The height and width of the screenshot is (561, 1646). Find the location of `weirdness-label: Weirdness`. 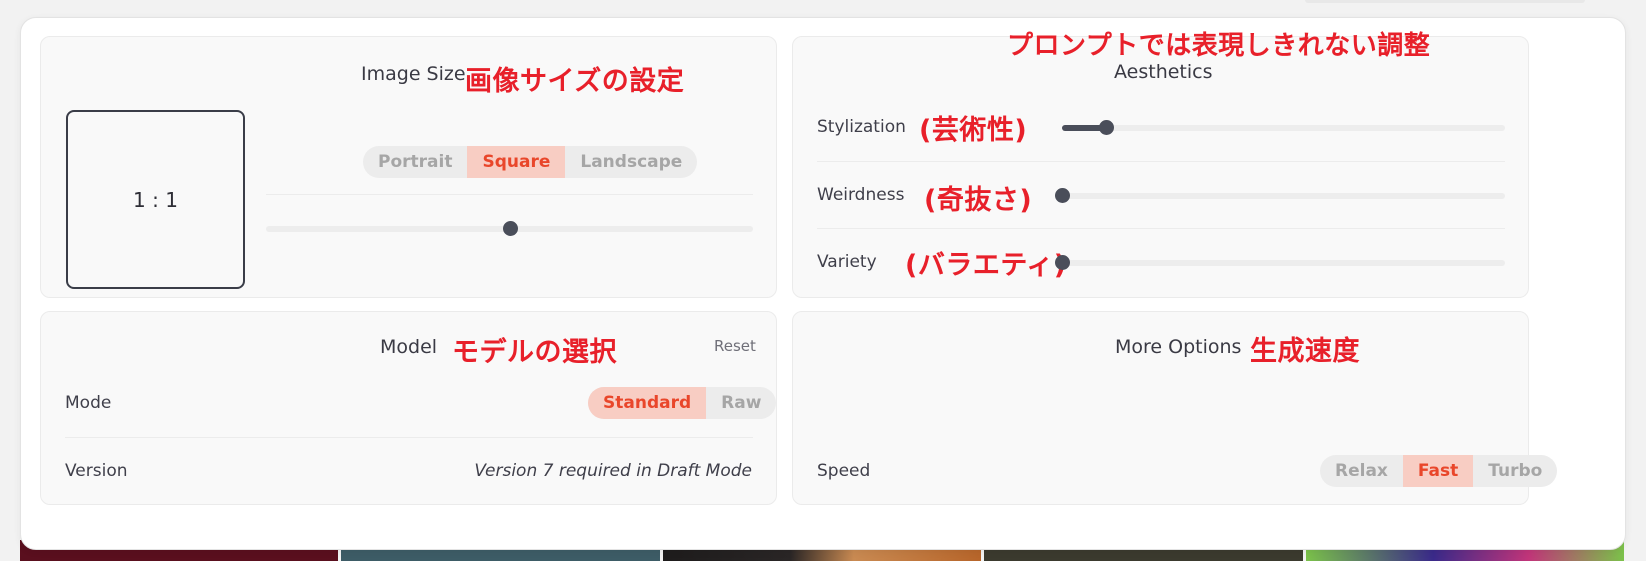

weirdness-label: Weirdness is located at coordinates (861, 195).